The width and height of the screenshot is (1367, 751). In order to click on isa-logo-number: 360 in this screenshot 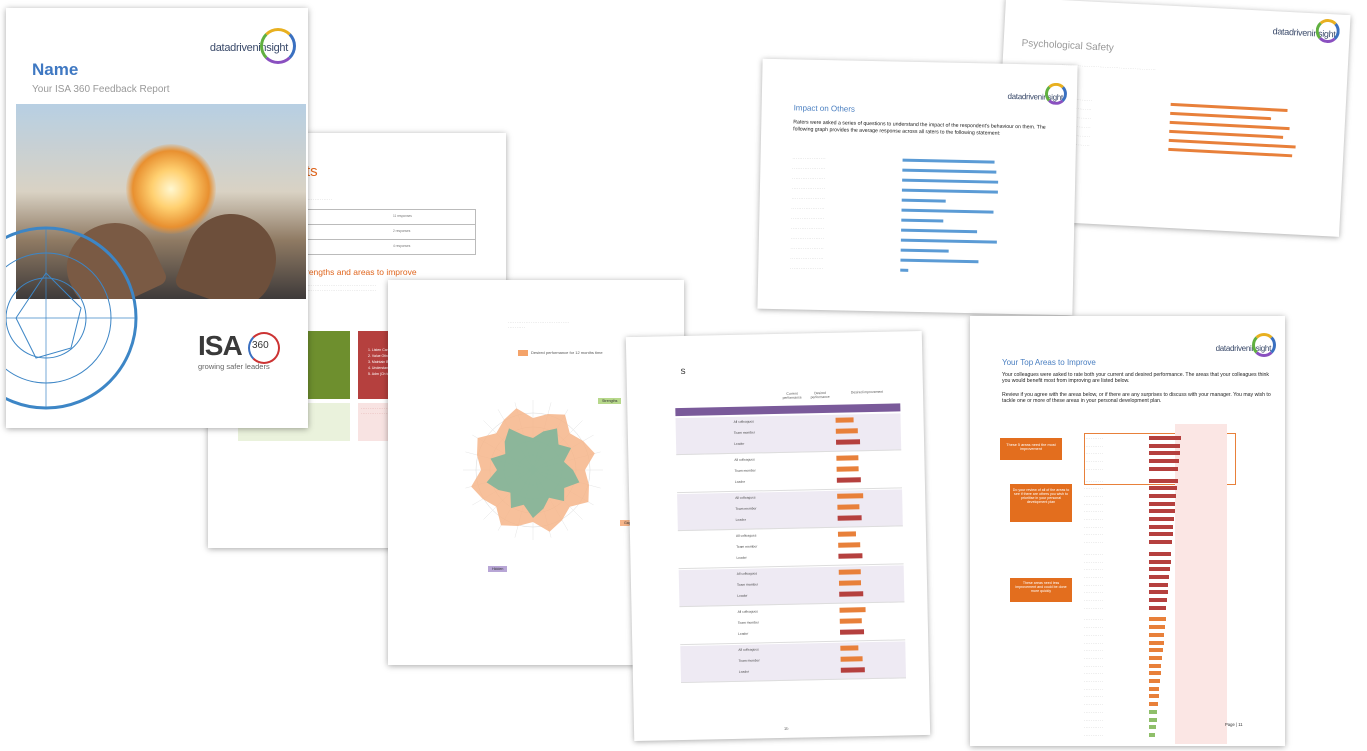, I will do `click(260, 345)`.